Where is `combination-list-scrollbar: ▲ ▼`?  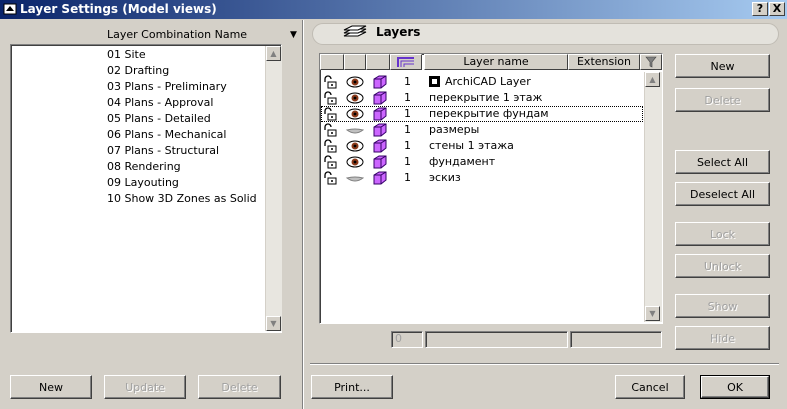
combination-list-scrollbar: ▲ ▼ is located at coordinates (273, 188).